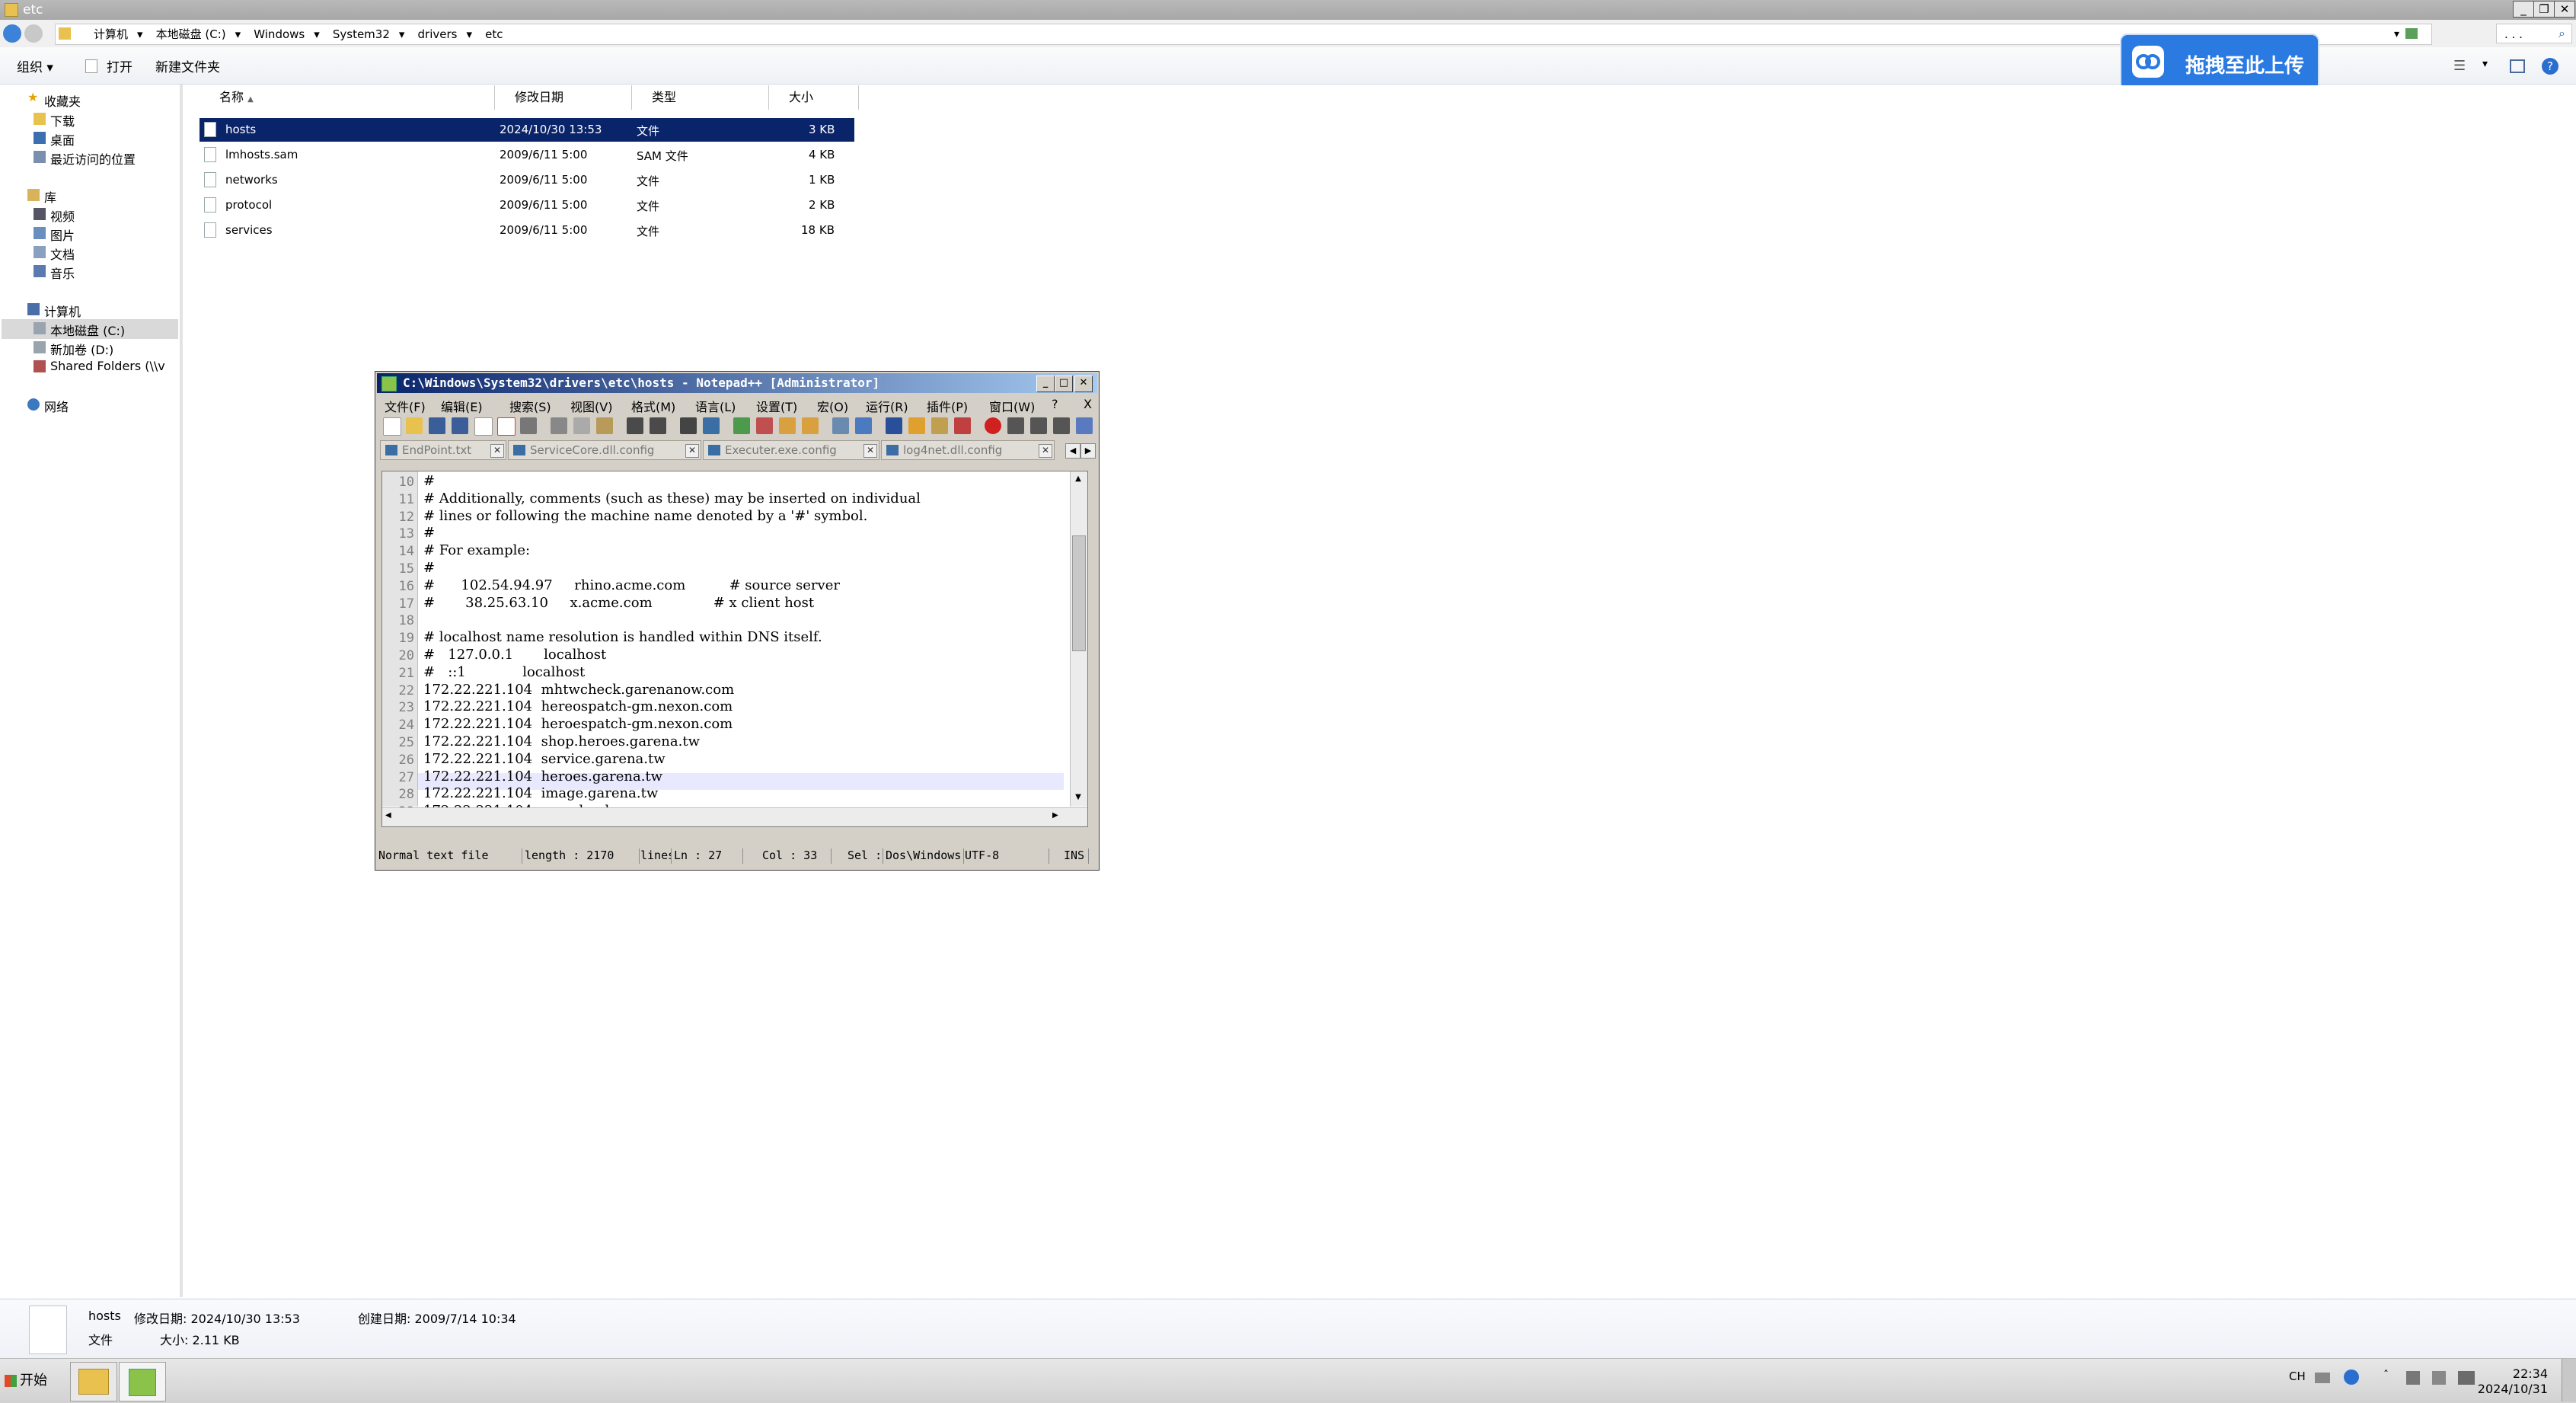  What do you see at coordinates (279, 34) in the screenshot?
I see `breadcrumb-item: Windows` at bounding box center [279, 34].